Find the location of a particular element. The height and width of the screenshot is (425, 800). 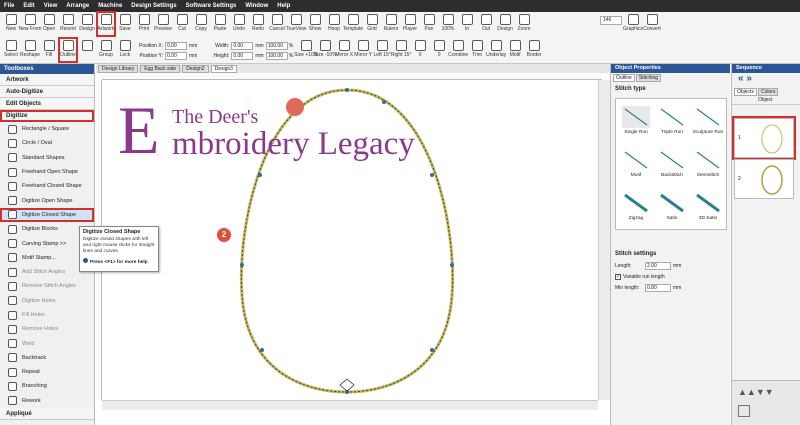

tab-stitching: Stitching is located at coordinates (648, 78).